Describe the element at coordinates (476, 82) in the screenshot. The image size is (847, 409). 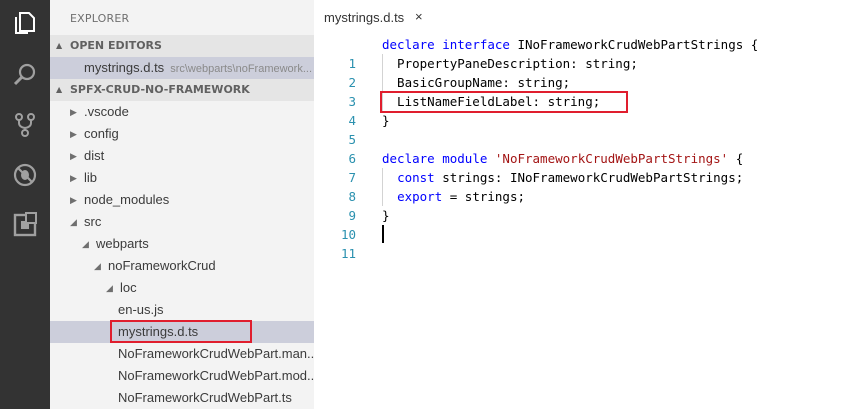
I see `code-text: BasicGroupName: string;` at that location.